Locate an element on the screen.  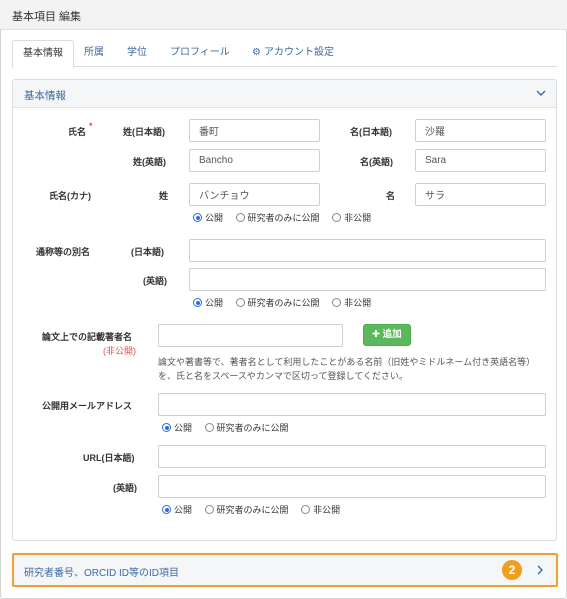
kana-family-input is located at coordinates (254, 194).